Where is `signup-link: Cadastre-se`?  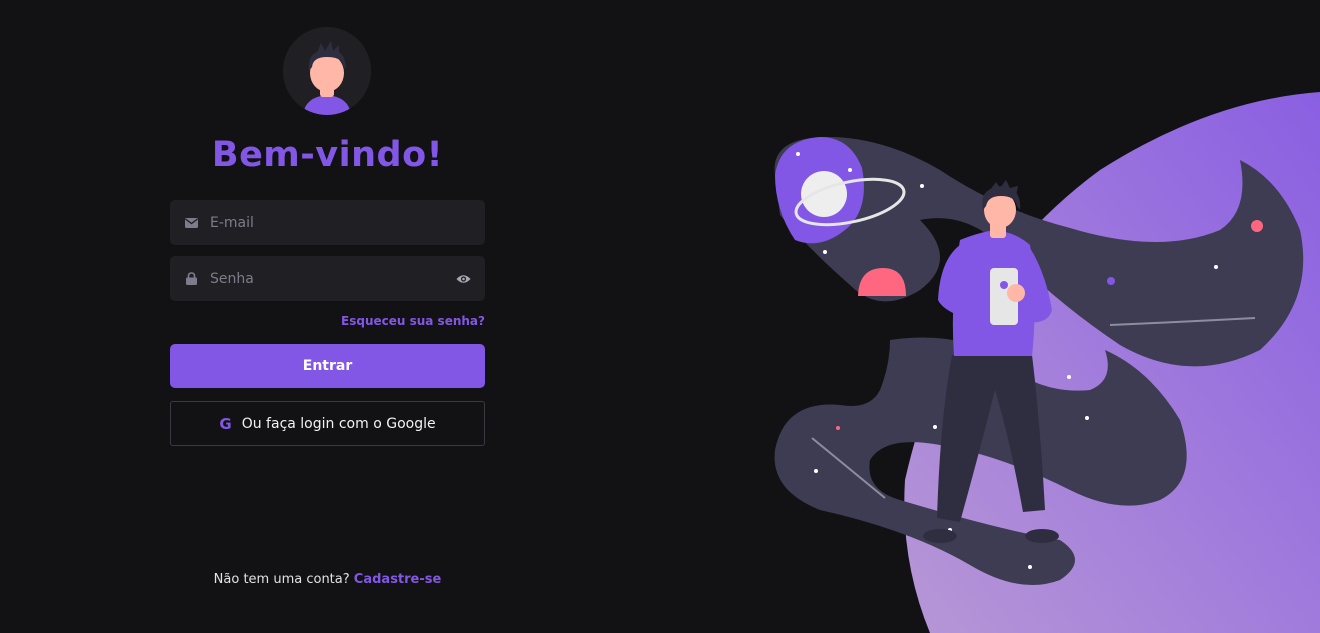
signup-link: Cadastre-se is located at coordinates (398, 579).